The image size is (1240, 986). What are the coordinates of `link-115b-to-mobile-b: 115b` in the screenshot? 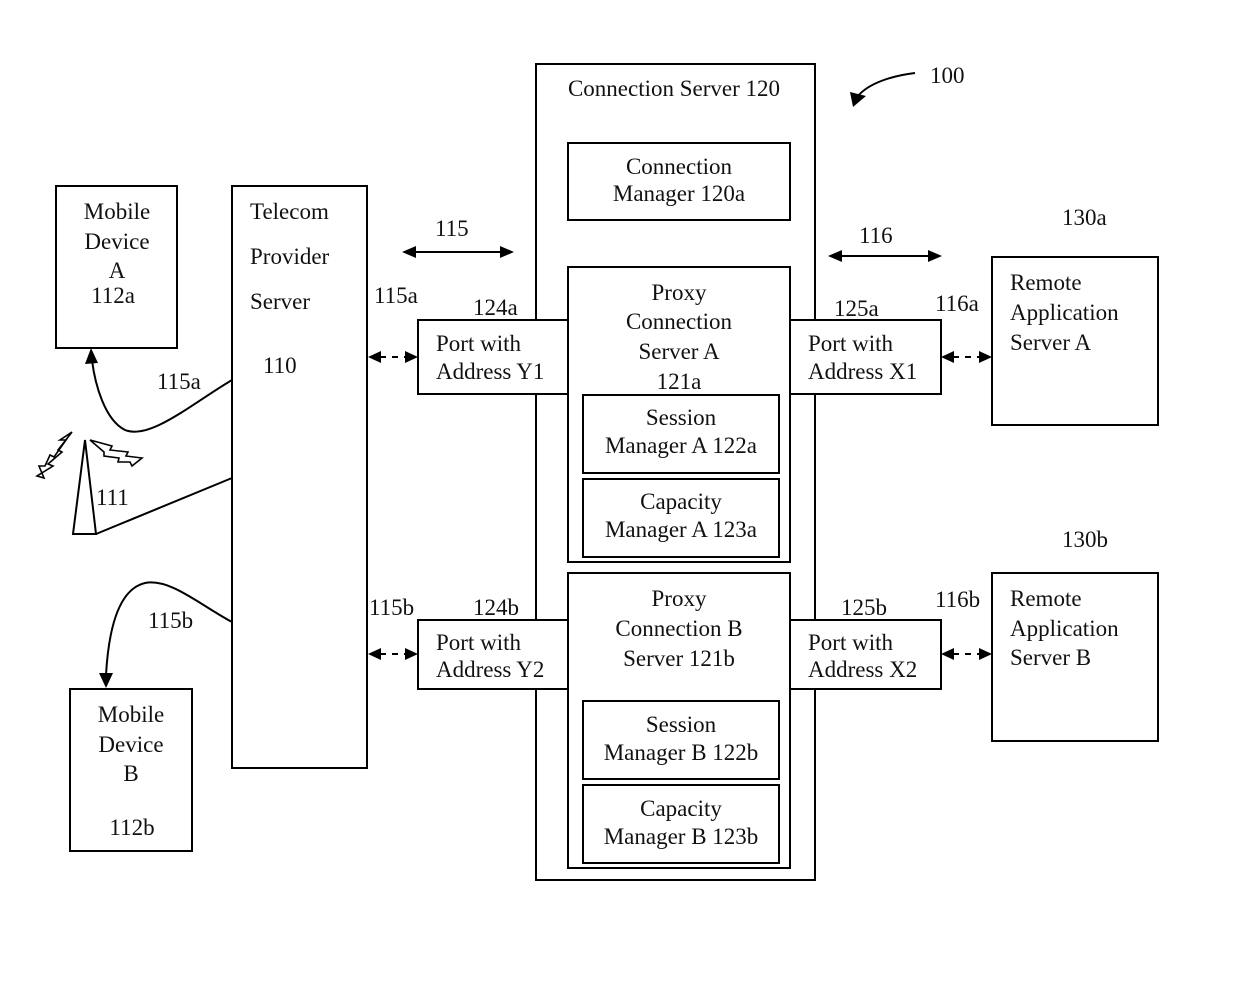 It's located at (166, 634).